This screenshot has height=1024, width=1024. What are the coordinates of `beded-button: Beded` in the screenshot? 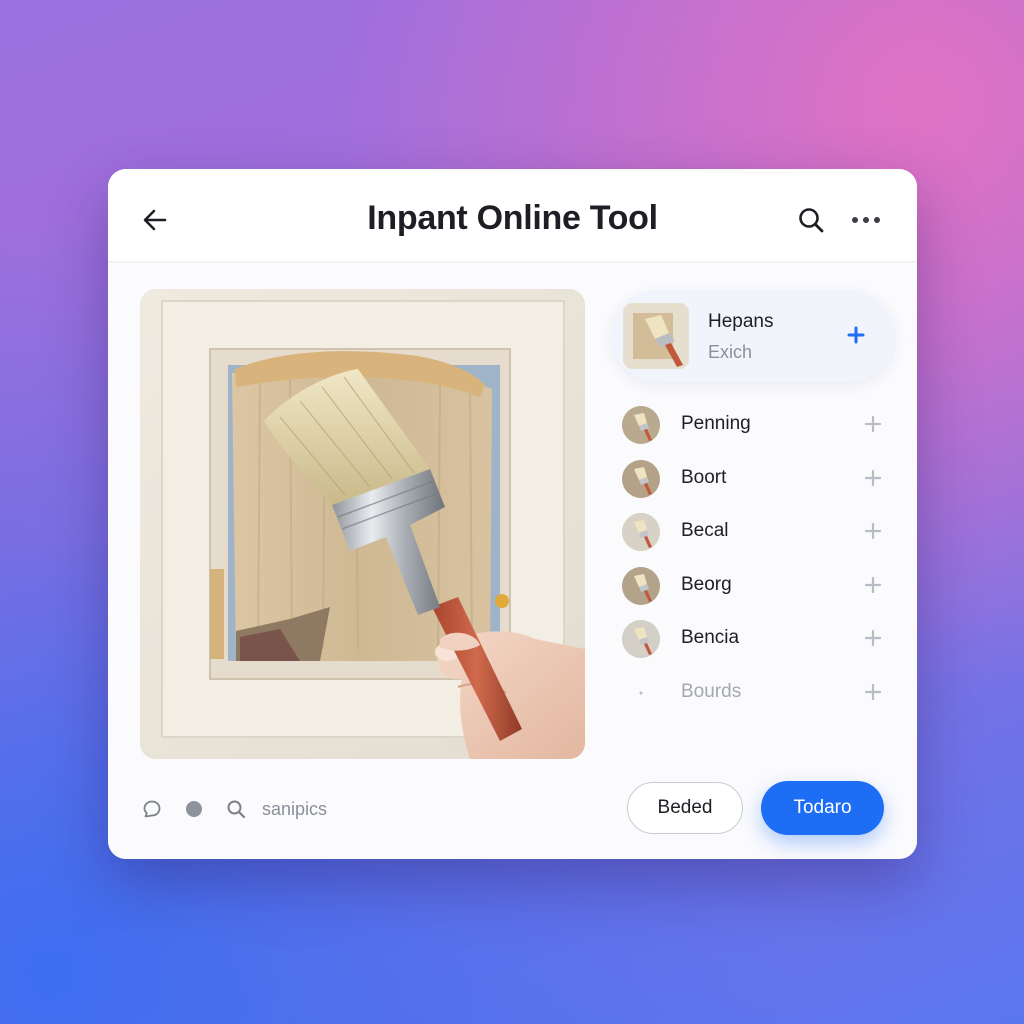 It's located at (685, 808).